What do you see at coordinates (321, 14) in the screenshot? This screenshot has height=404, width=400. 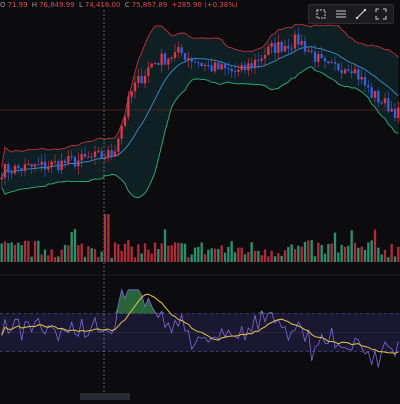 I see `select-tool-icon` at bounding box center [321, 14].